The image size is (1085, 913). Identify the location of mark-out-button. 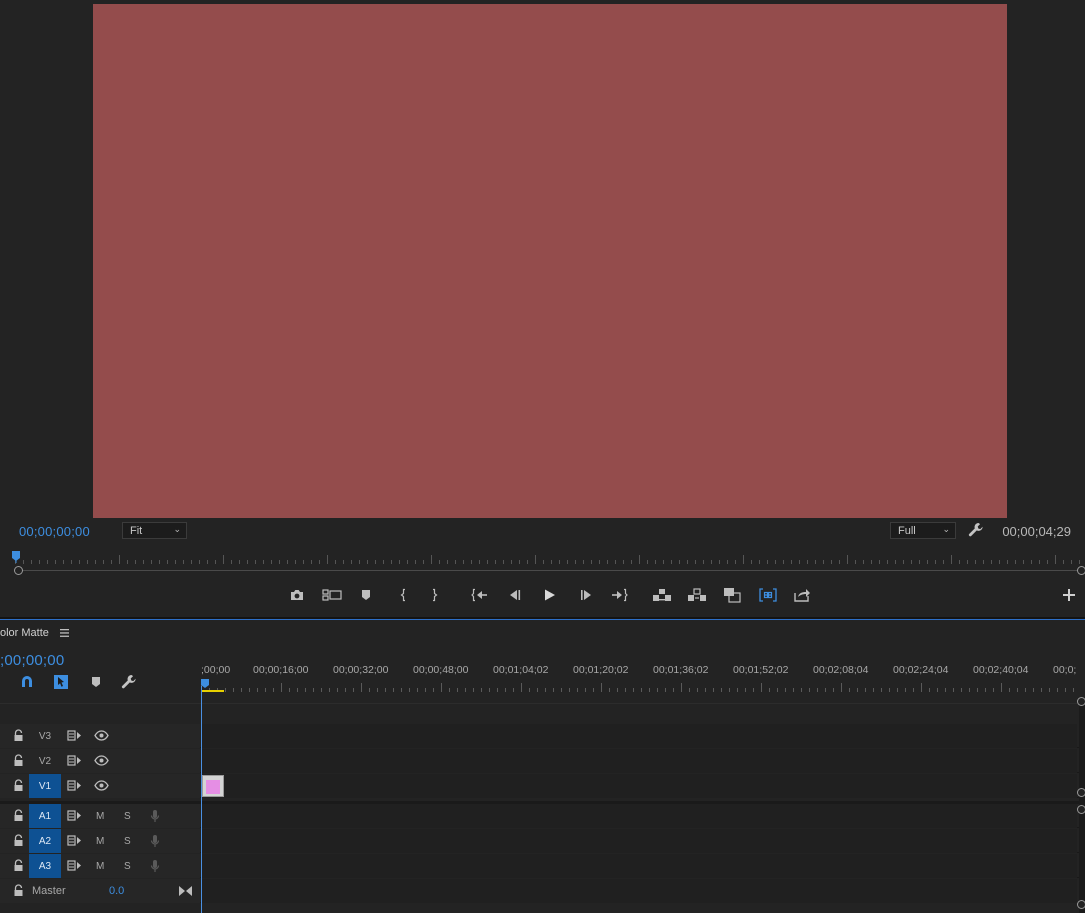
(435, 595).